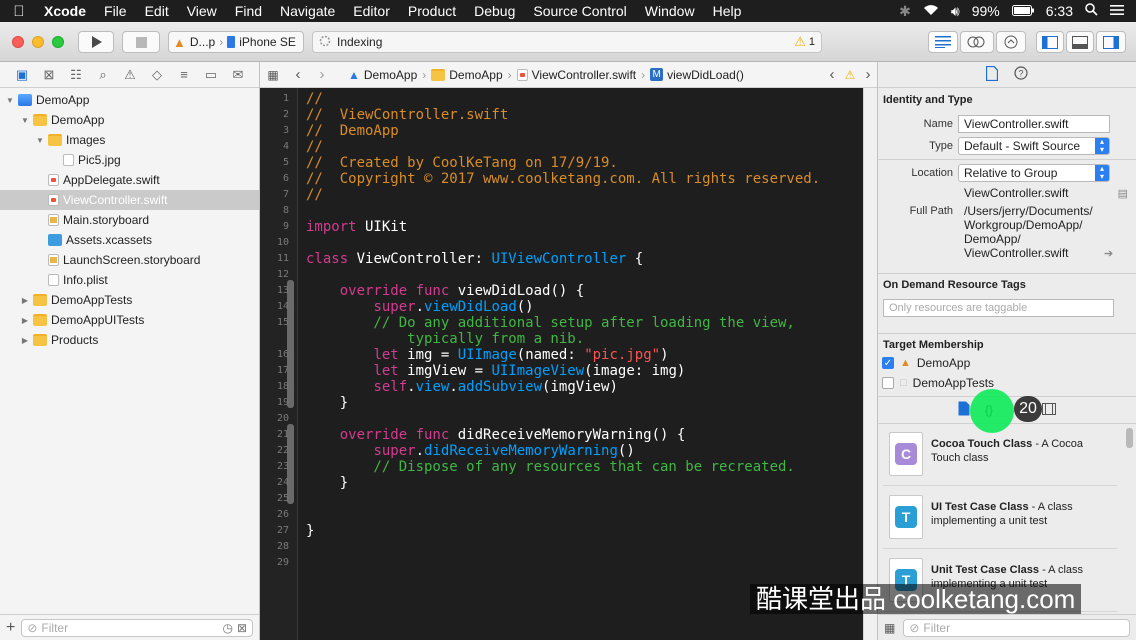  Describe the element at coordinates (1021, 74) in the screenshot. I see `quick-help-icon: ?` at that location.